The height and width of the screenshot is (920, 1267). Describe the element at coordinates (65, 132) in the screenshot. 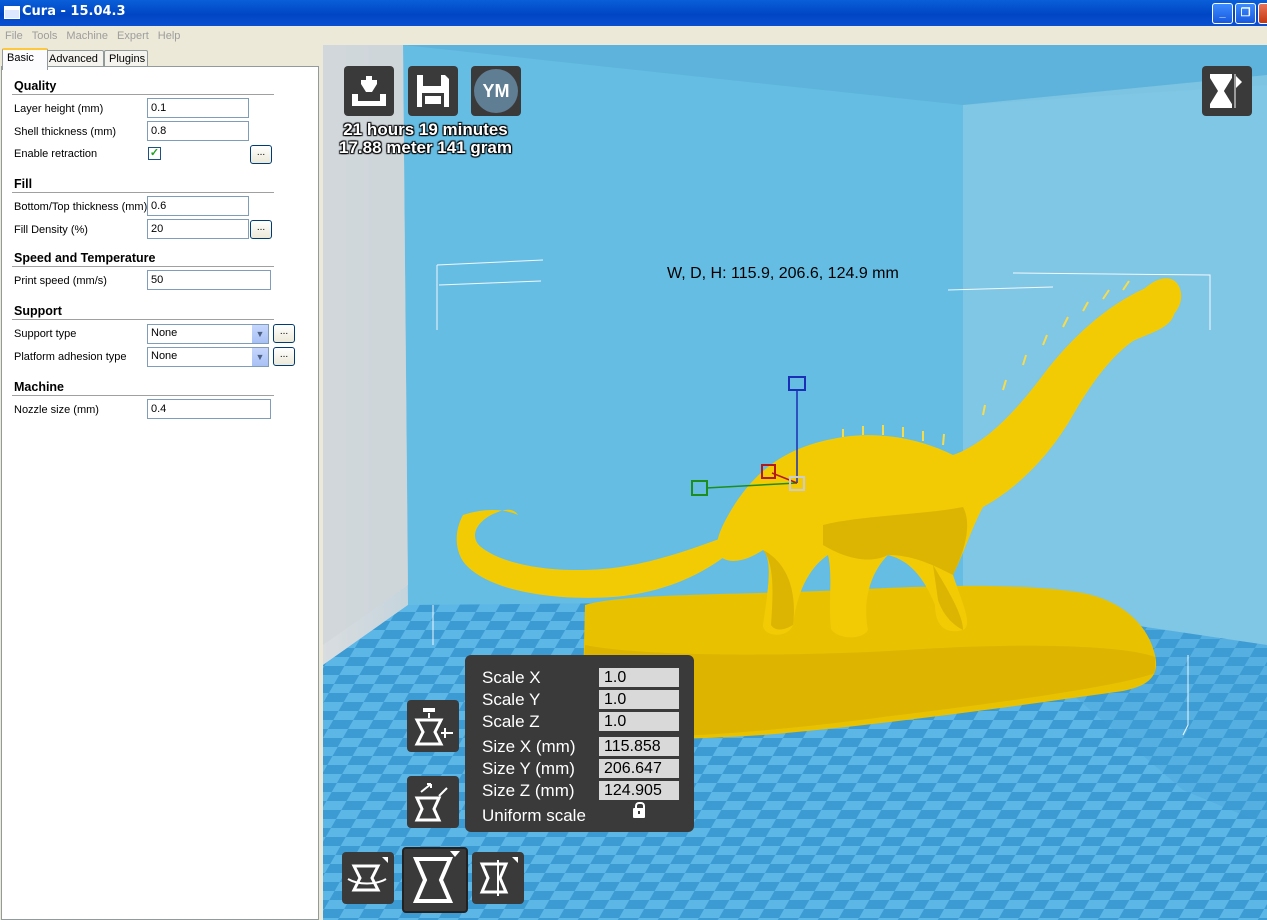

I see `shell-thickness-label: Shell thickness (mm)` at that location.